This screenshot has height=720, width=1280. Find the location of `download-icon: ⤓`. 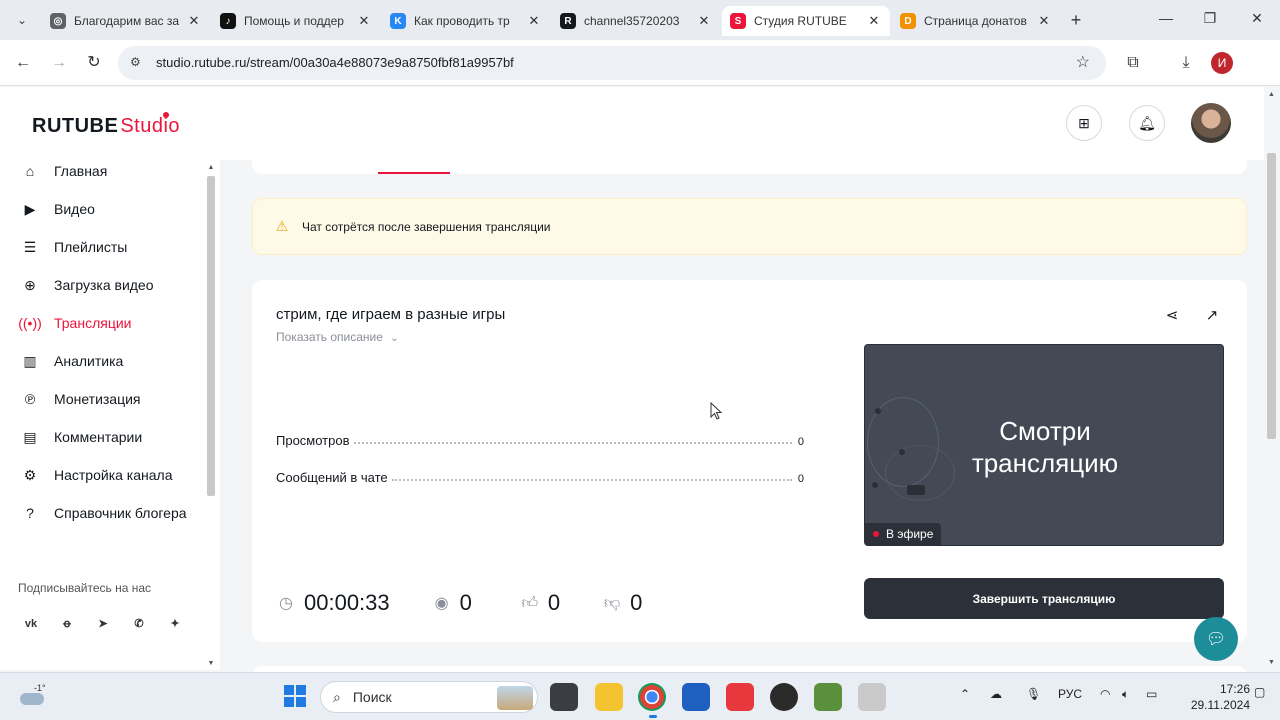

download-icon: ⤓ is located at coordinates (1186, 63).